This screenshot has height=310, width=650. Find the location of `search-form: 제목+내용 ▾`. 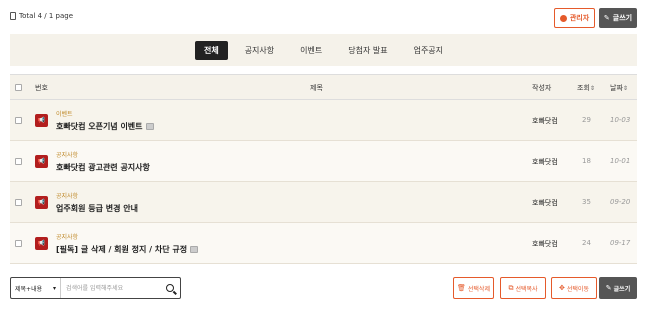

search-form: 제목+내용 ▾ is located at coordinates (95, 288).